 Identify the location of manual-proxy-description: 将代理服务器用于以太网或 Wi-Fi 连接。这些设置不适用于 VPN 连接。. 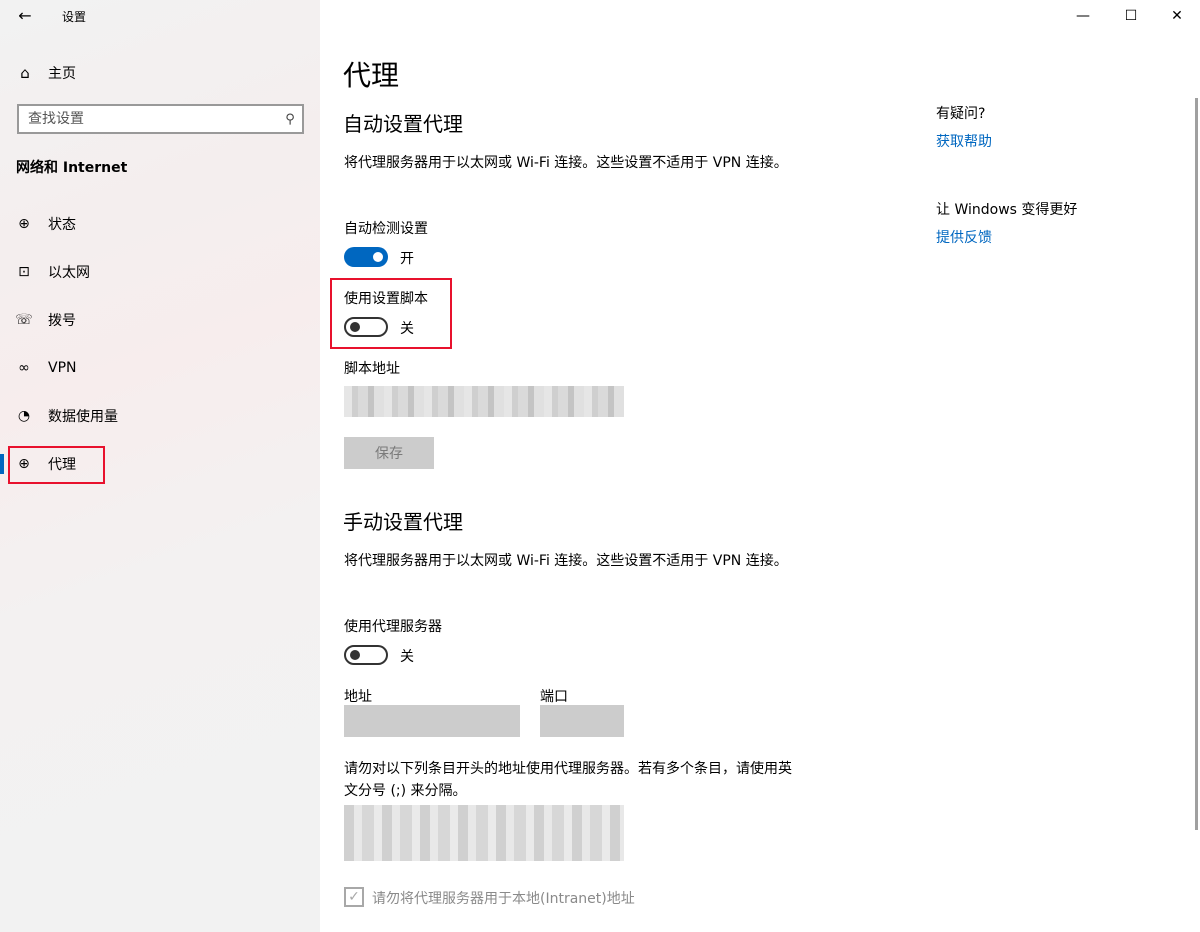
(566, 561).